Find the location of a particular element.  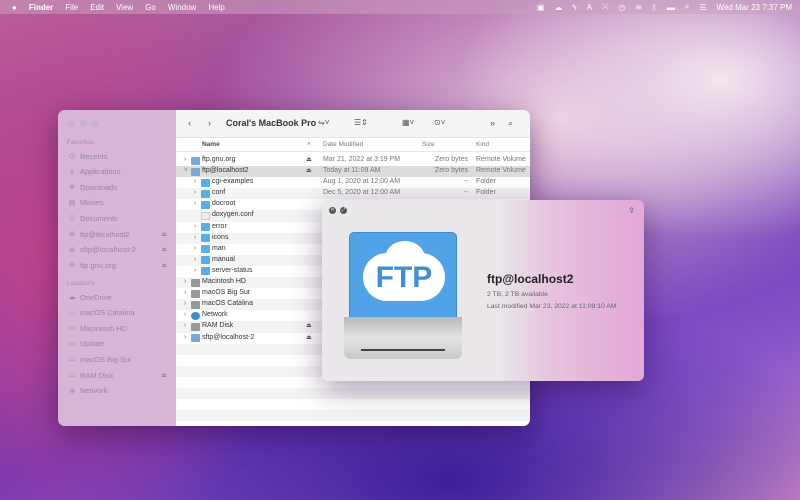

toolbar: ‹ › Coral's MacBook Pro ⇋˅ ☰⇕ ▦˅ ⊙˅ » ⌕ is located at coordinates (353, 124).